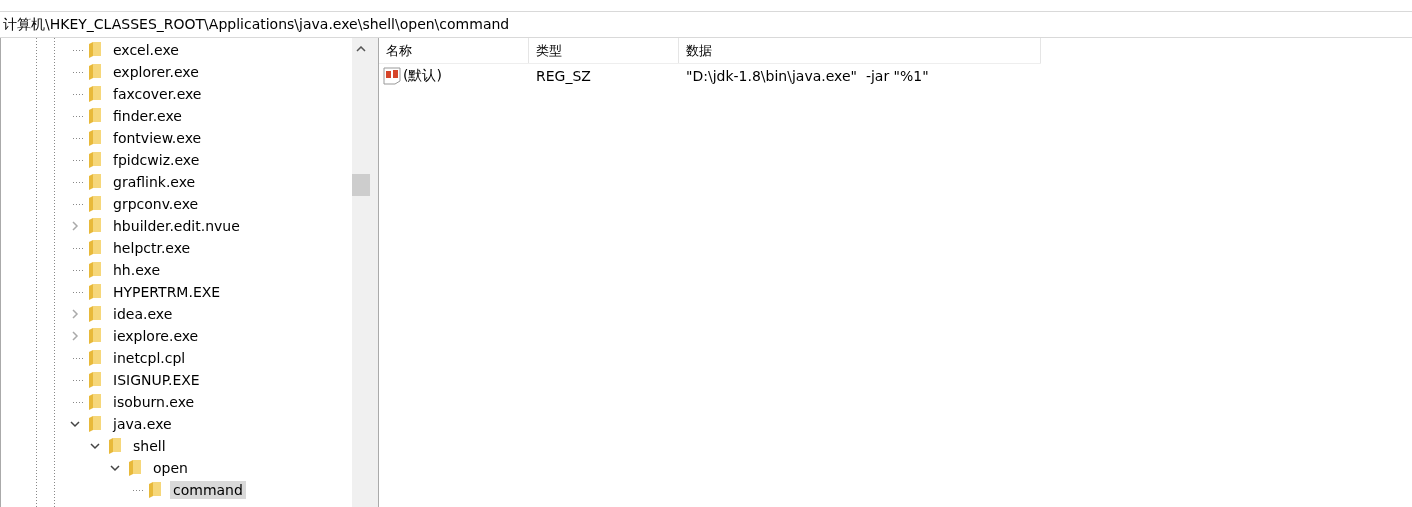 The height and width of the screenshot is (507, 1412). I want to click on tree-item: command, so click(208, 490).